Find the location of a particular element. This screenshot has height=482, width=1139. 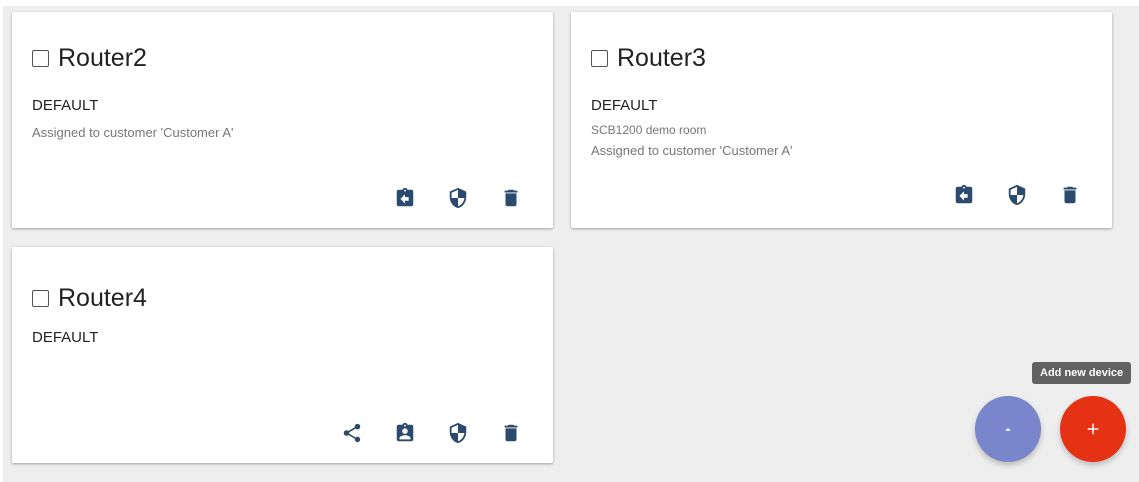

card-header: Router3 is located at coordinates (648, 58).